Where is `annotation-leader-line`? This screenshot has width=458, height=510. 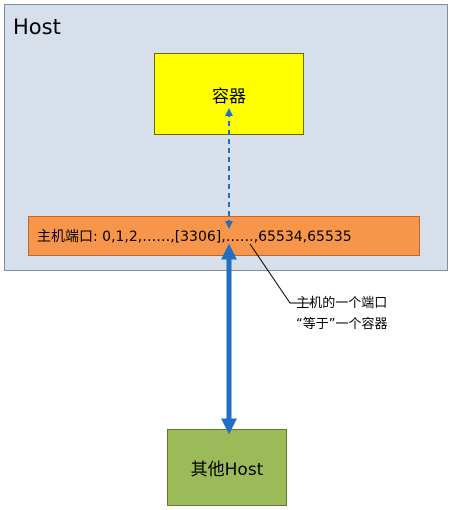
annotation-leader-line is located at coordinates (280, 273).